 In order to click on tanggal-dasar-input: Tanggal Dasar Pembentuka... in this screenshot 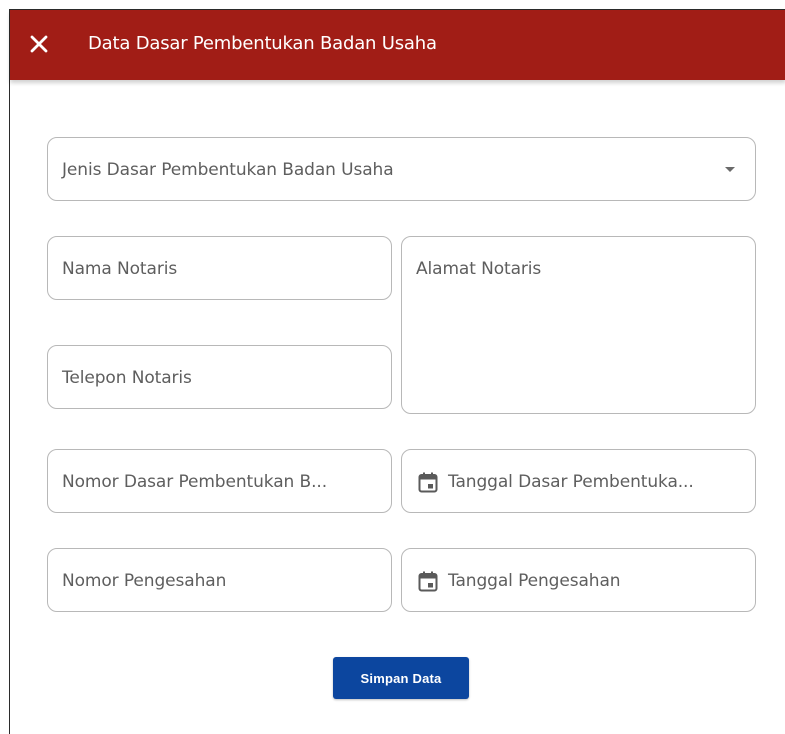, I will do `click(578, 481)`.